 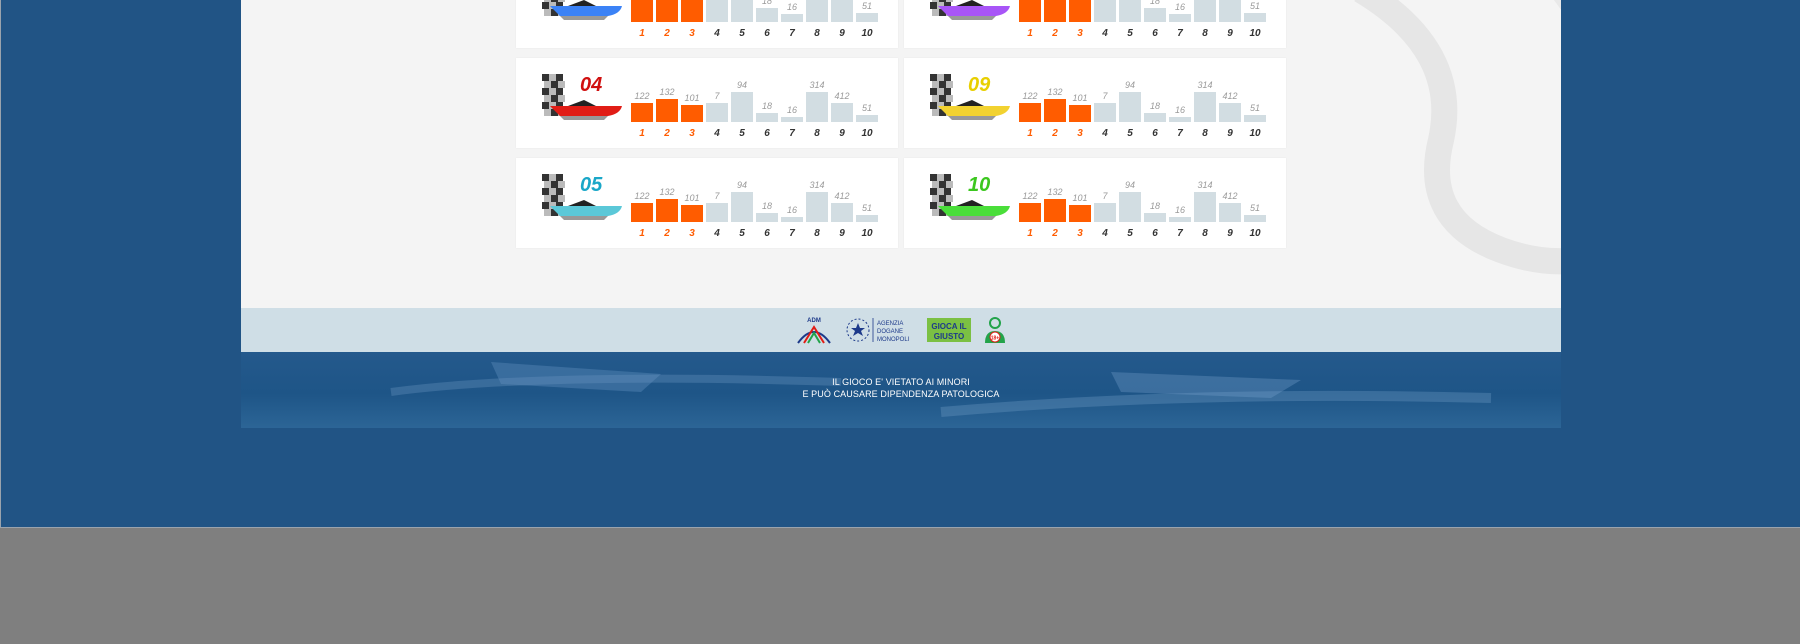 I want to click on finish-position-label: 8, so click(x=817, y=33).